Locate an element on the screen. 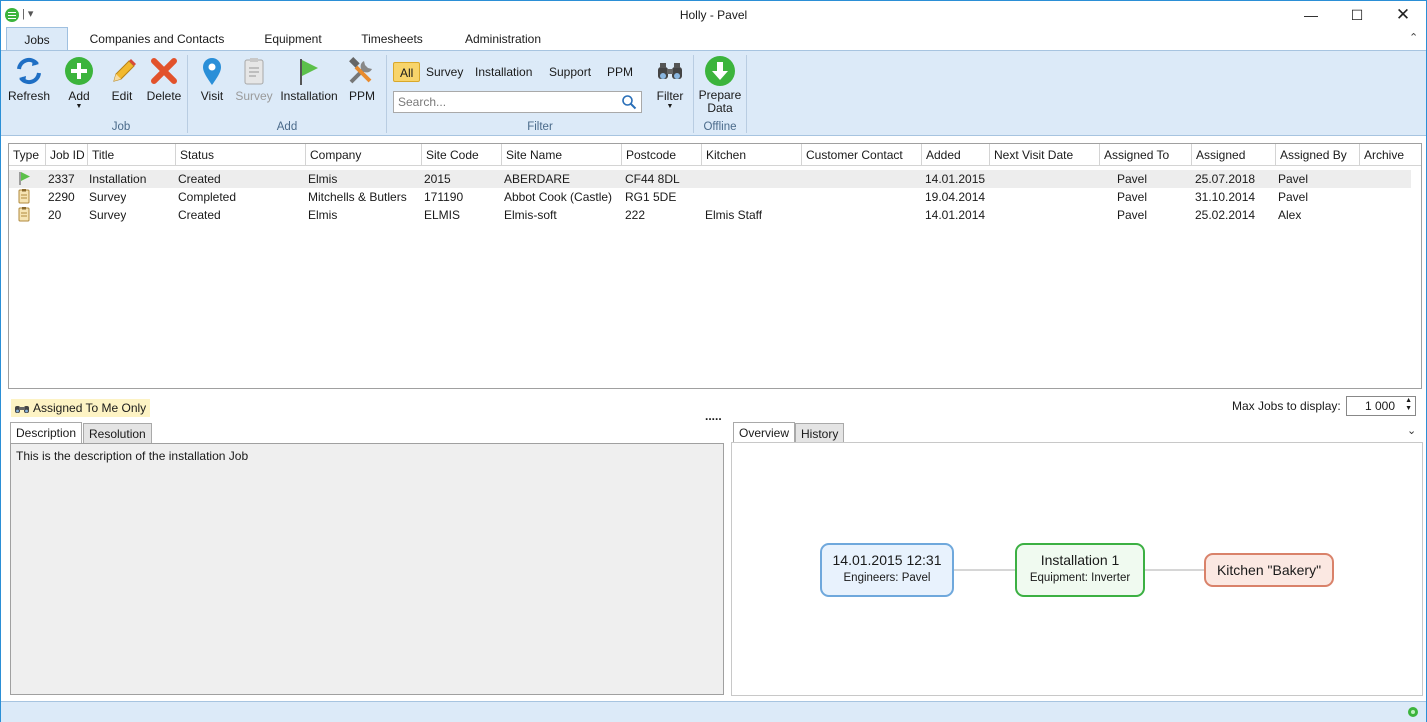  maximize-icon: ☐ is located at coordinates (1357, 15).